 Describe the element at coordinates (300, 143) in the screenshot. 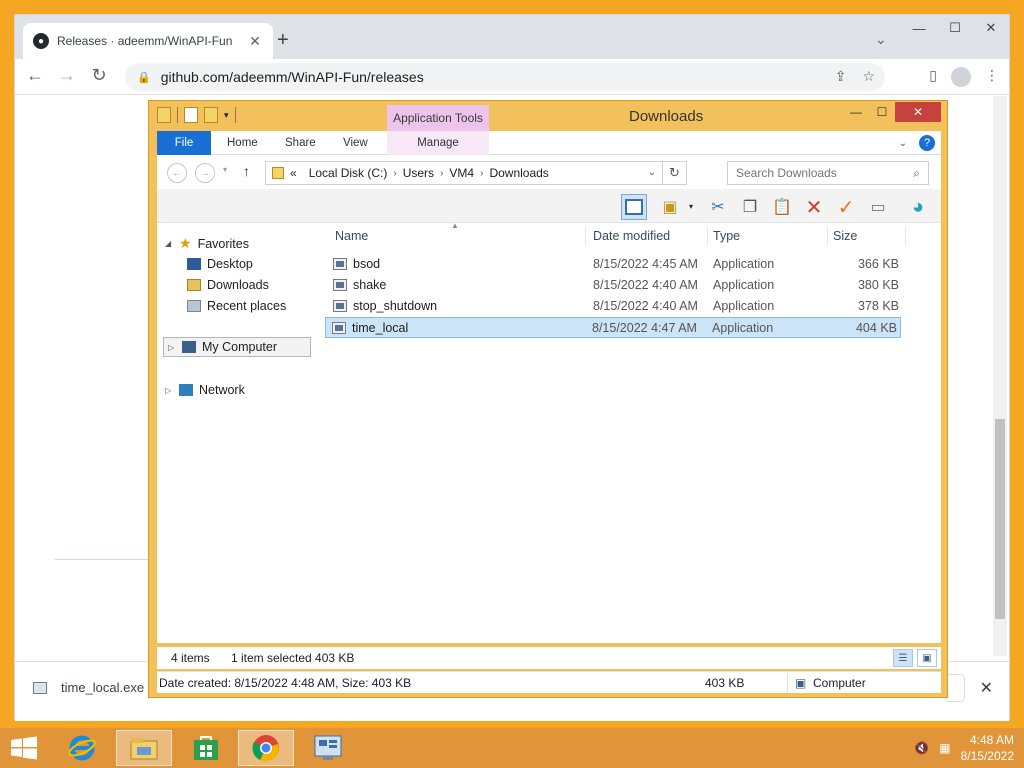

I see `tab-share: Share` at that location.